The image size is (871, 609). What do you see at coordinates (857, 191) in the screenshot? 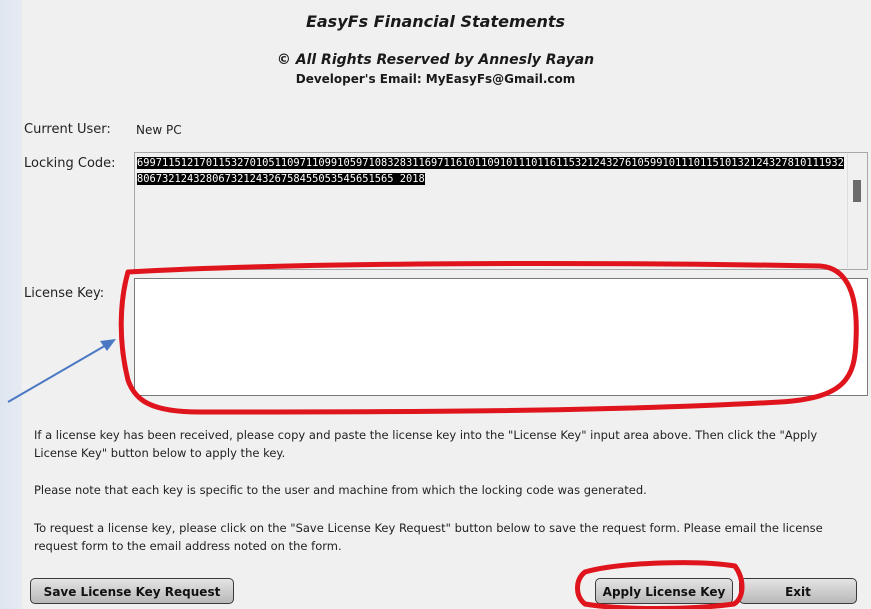
I see `scrollbar-thumb` at bounding box center [857, 191].